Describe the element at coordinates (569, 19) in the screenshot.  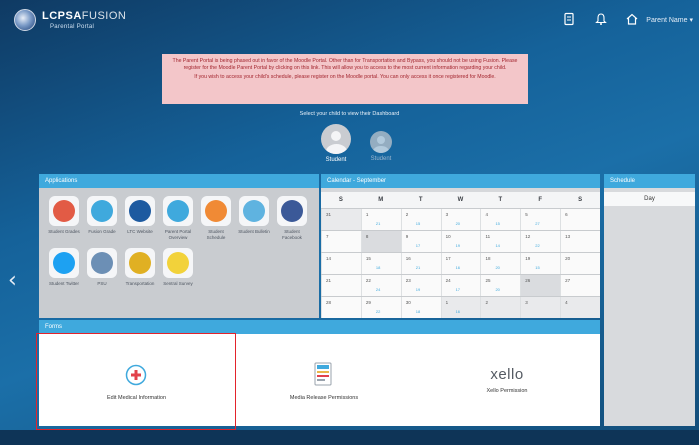
I see `document-icon` at that location.